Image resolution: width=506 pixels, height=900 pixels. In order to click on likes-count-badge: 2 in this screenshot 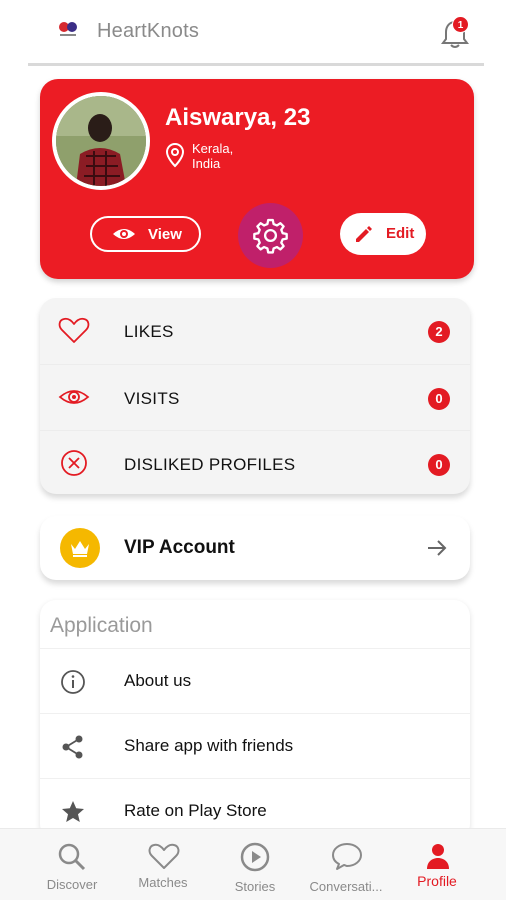, I will do `click(439, 332)`.